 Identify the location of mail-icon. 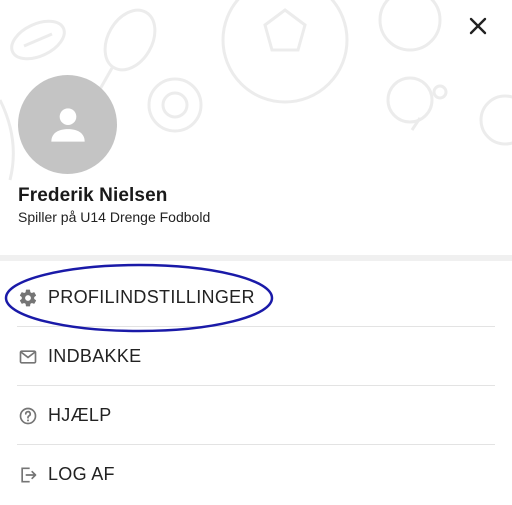
(28, 357).